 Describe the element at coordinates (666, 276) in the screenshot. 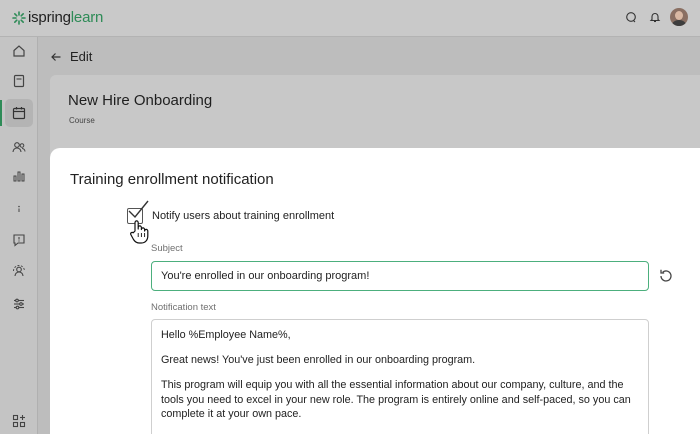

I see `reset-icon` at that location.